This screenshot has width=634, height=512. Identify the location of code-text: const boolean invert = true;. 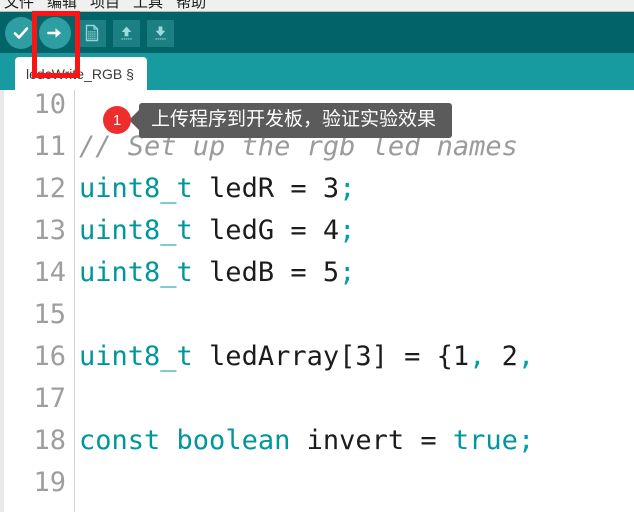
(306, 441).